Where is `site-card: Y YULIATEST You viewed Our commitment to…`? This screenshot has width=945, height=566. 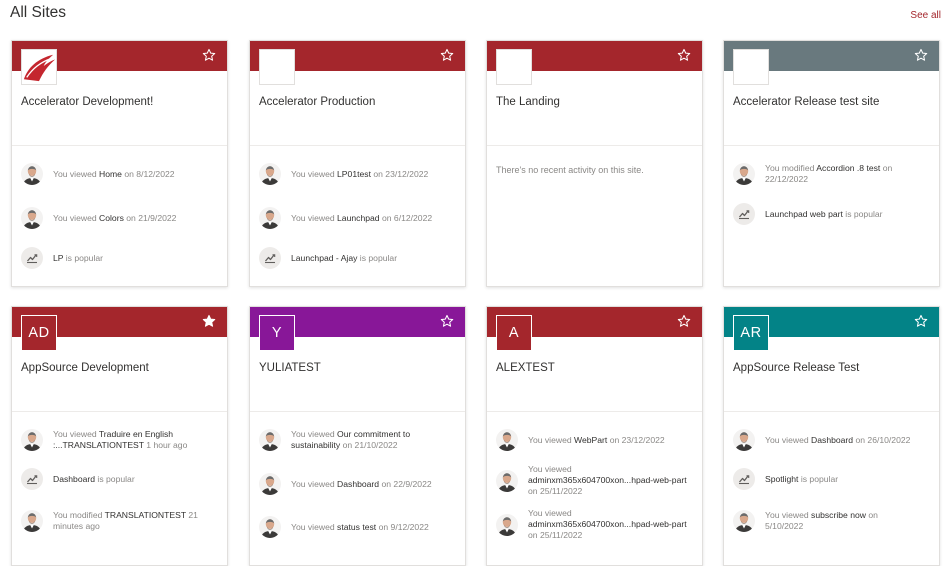
site-card: Y YULIATEST You viewed Our commitment to… is located at coordinates (357, 436).